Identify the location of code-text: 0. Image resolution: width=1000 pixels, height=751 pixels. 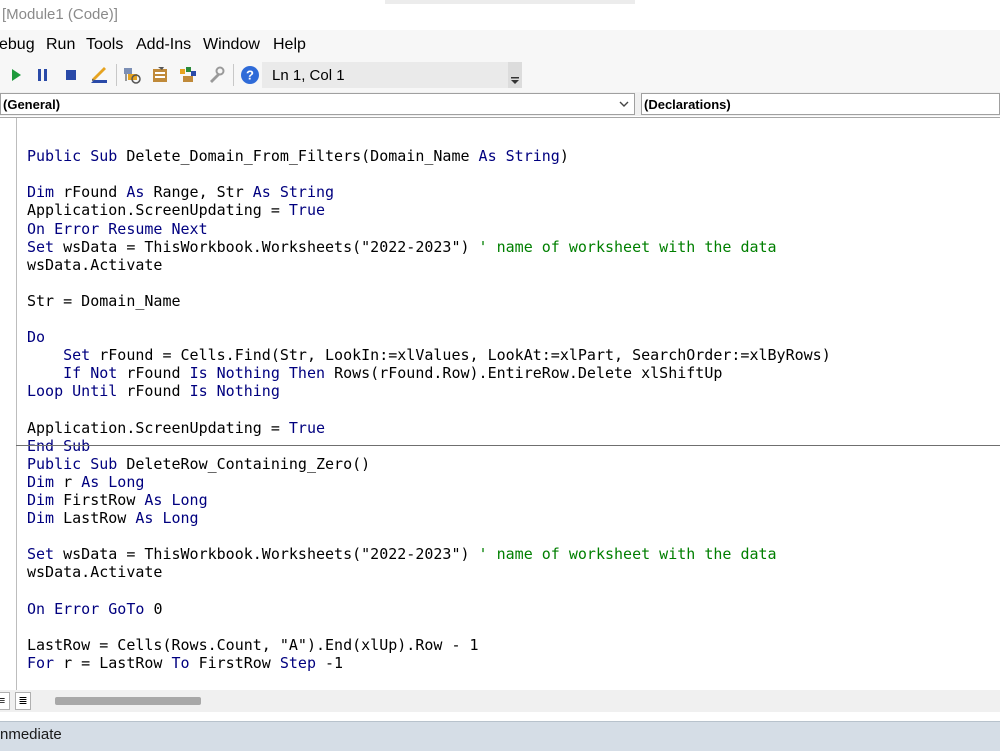
(158, 608).